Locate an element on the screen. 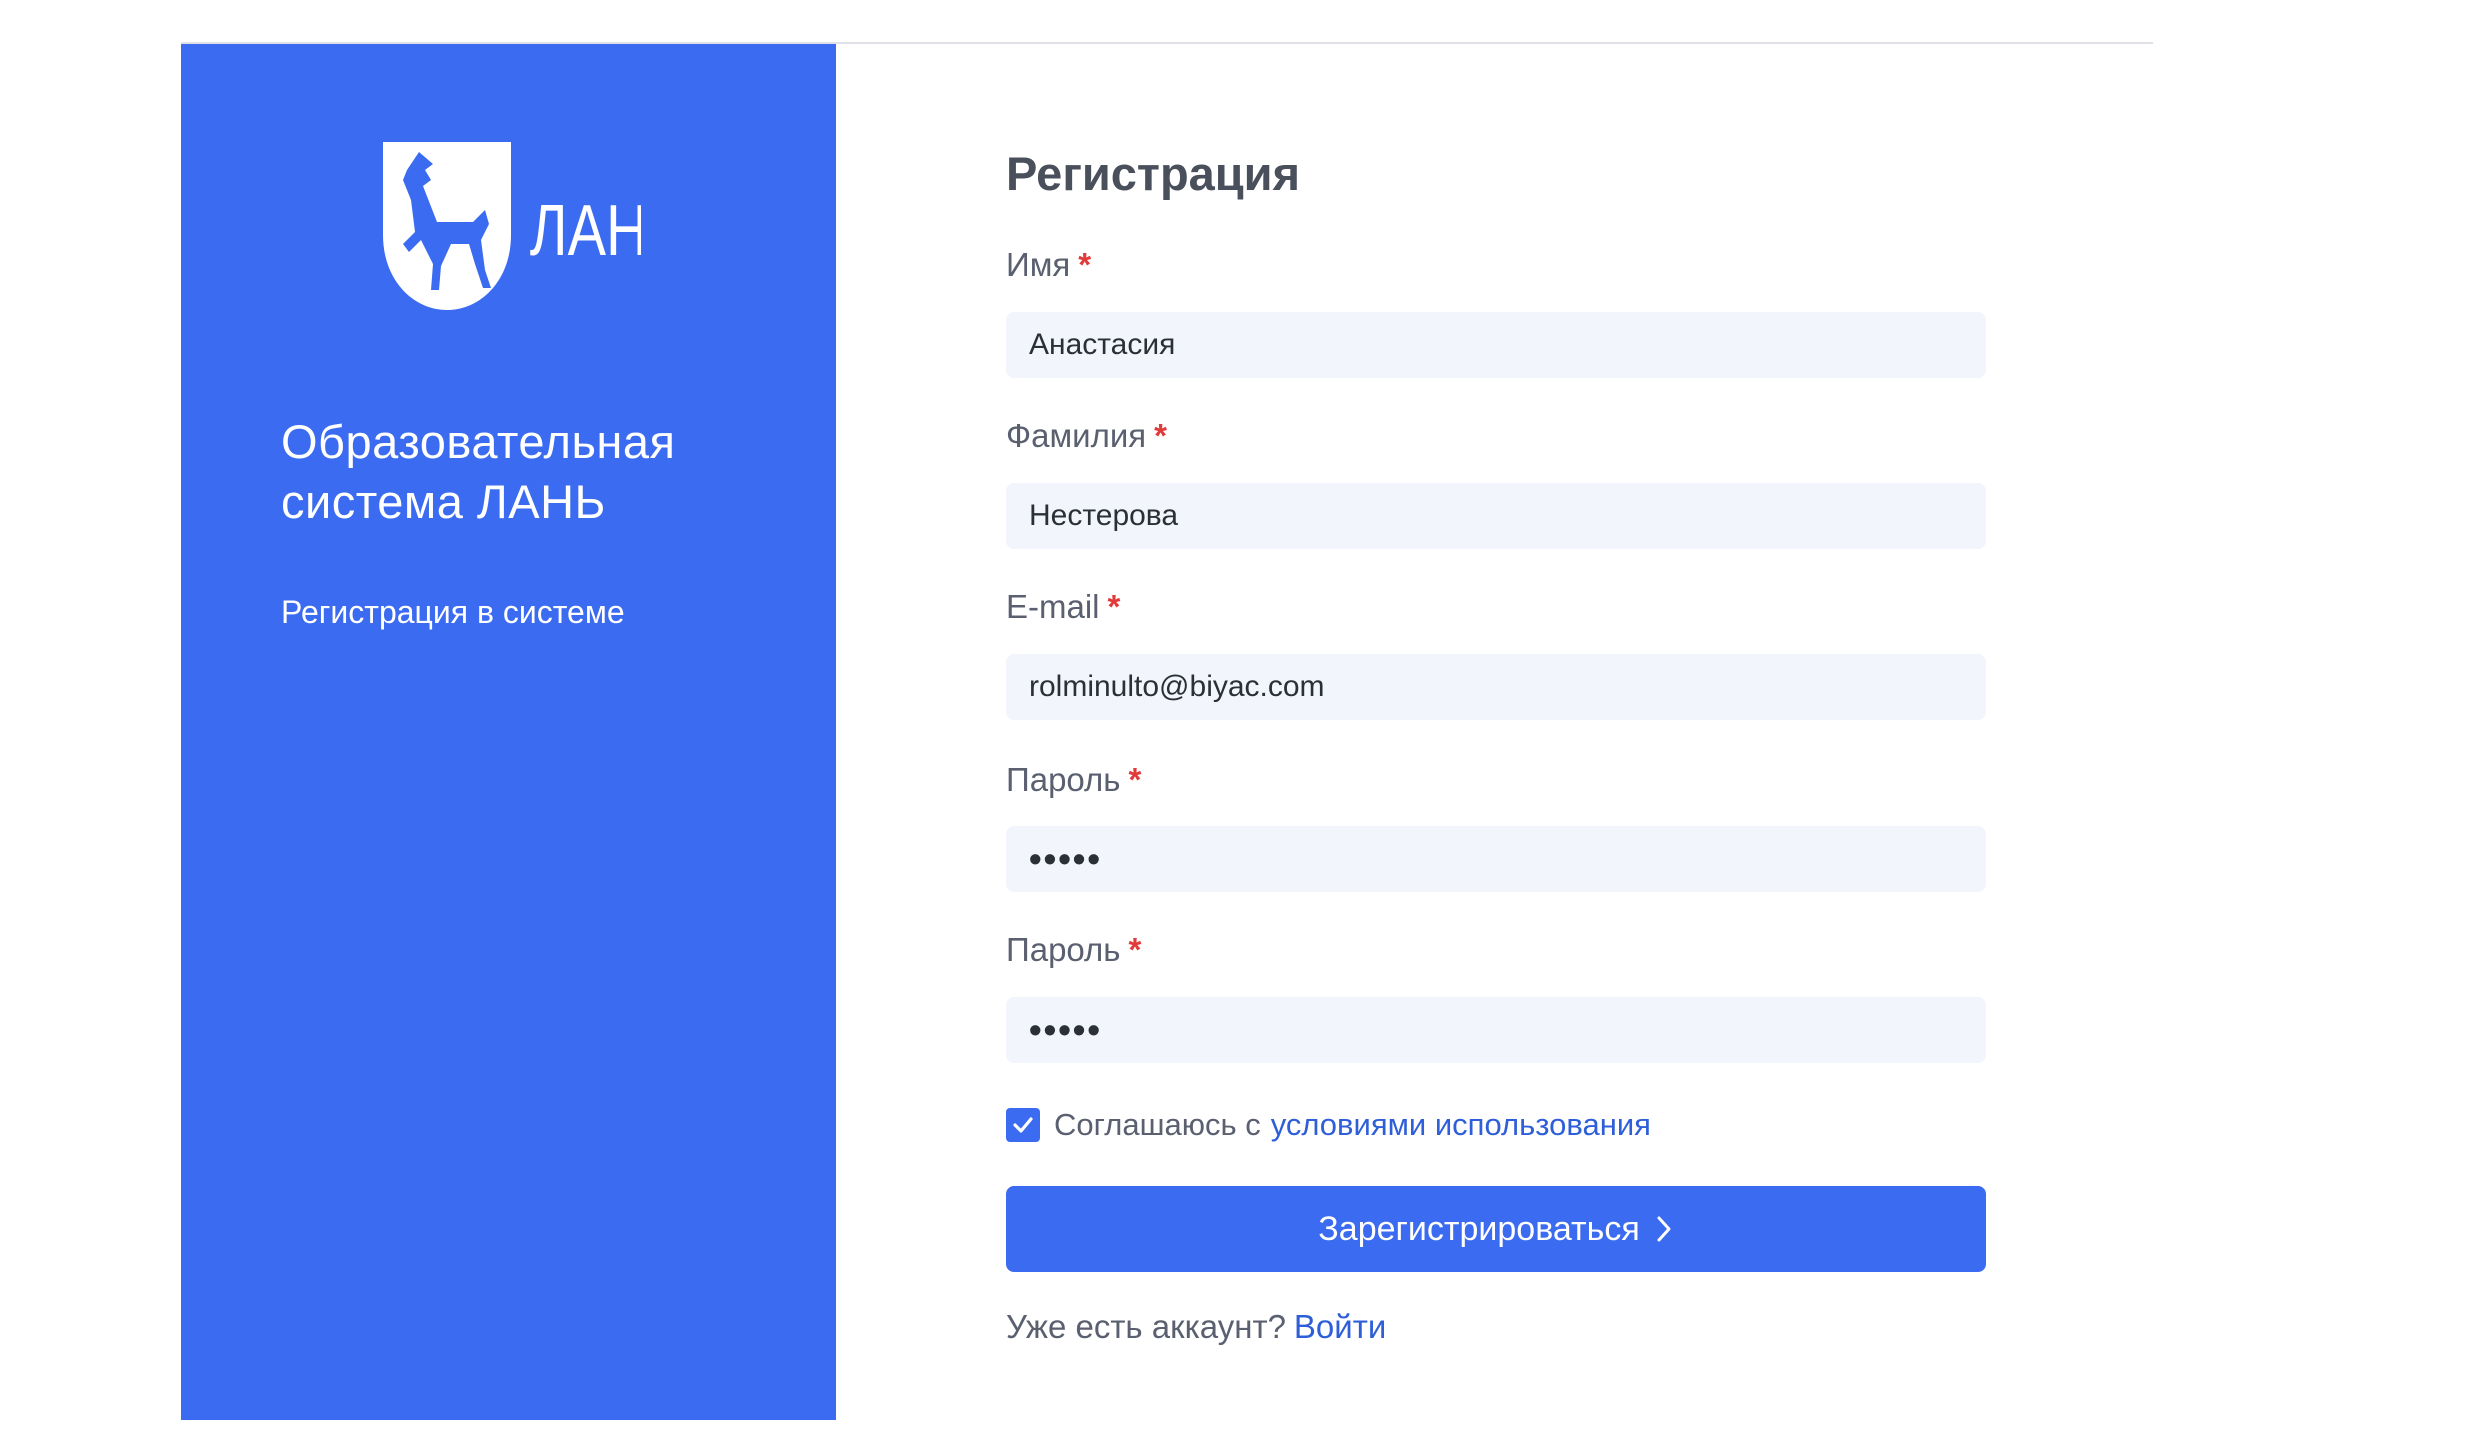 This screenshot has height=1442, width=2481. lan-logo: ЛАНЬ is located at coordinates (533, 227).